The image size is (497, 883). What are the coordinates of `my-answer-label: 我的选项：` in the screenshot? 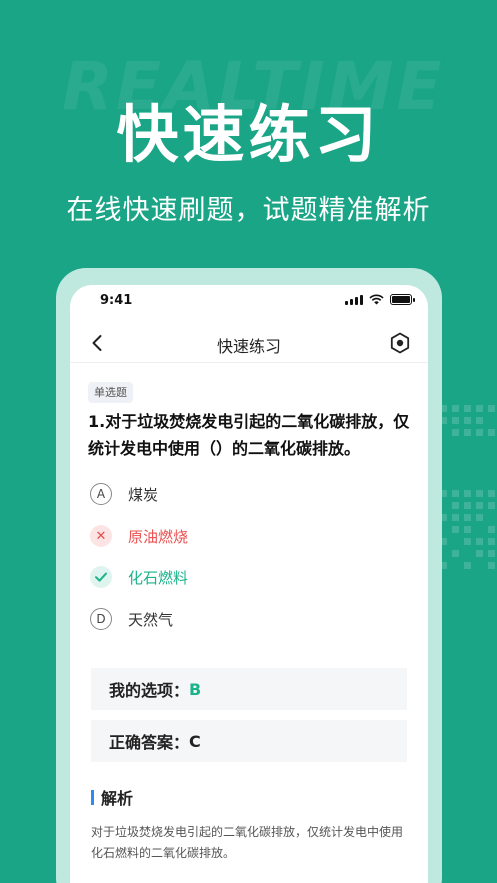 It's located at (149, 690).